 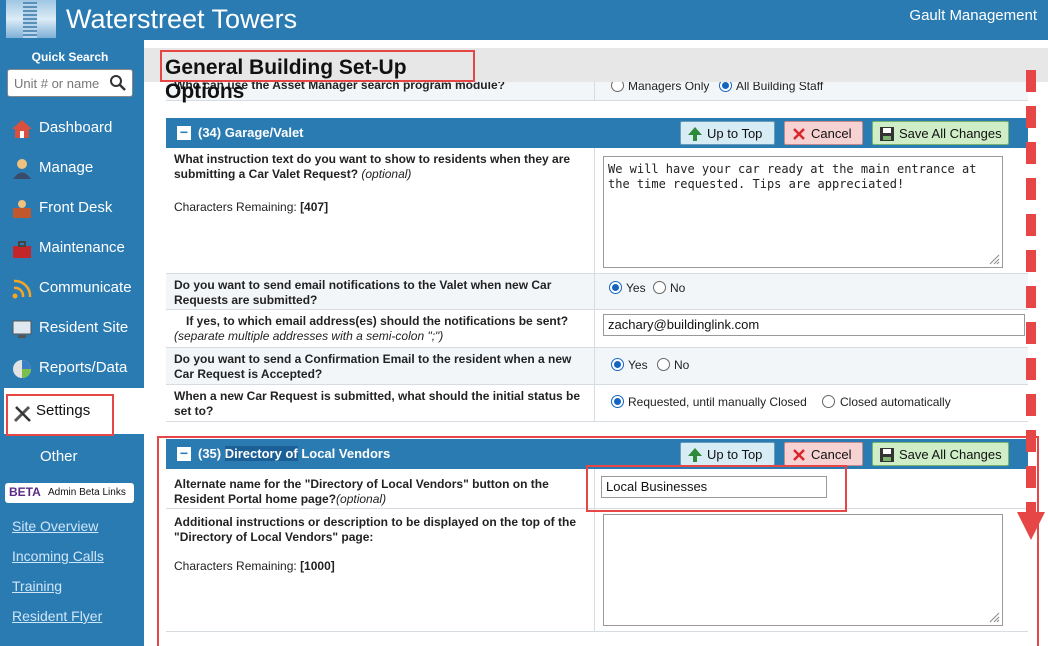 I want to click on chars-label: Characters Remaining:, so click(x=235, y=207).